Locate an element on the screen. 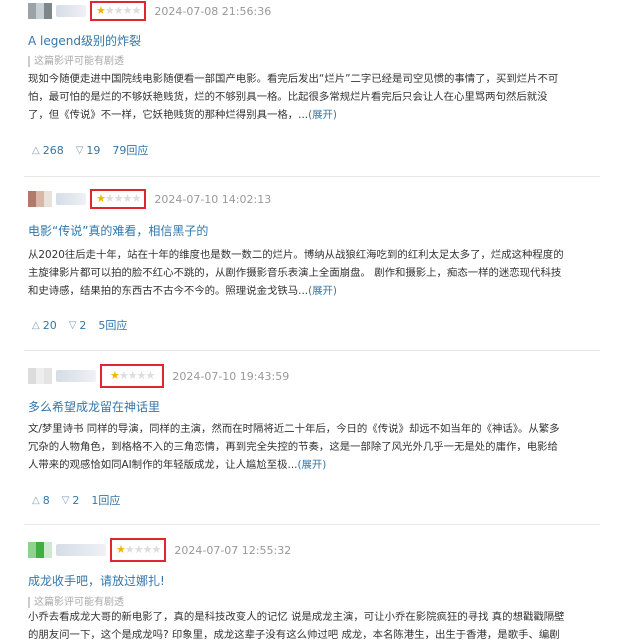 Image resolution: width=640 pixels, height=644 pixels. review-meta: ★ ★ ★ ★ ★ 2024-07-07 12:55:32 is located at coordinates (160, 550).